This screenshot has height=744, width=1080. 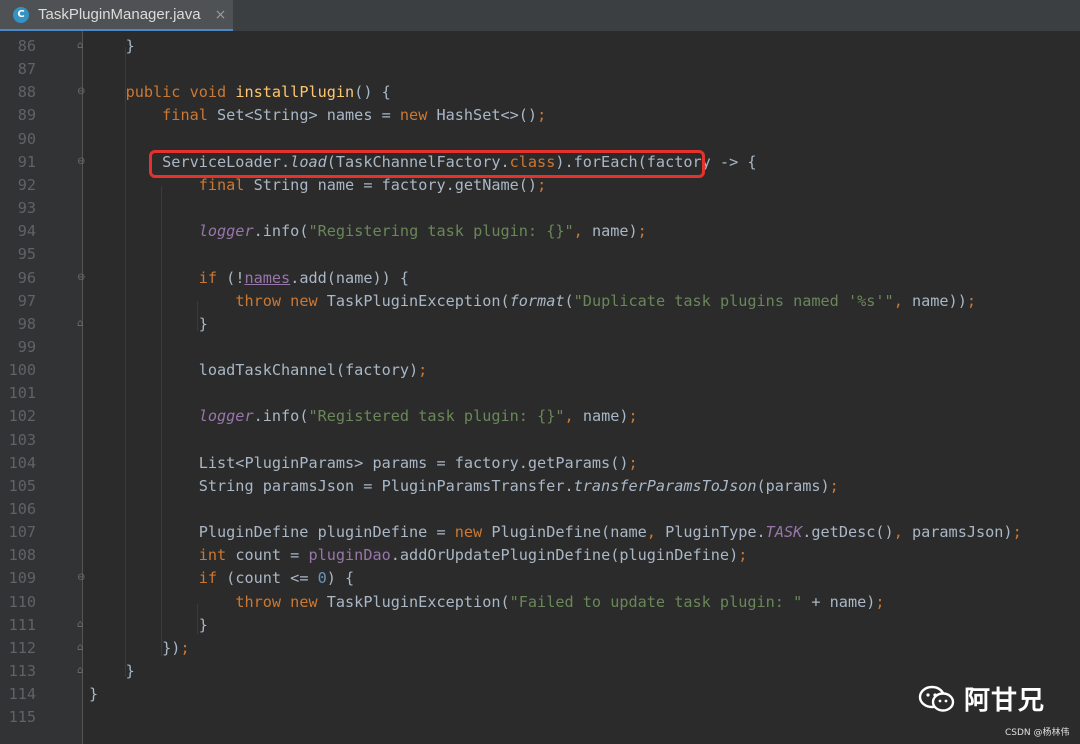 What do you see at coordinates (540, 625) in the screenshot?
I see `code-line: 111 ⌂ }` at bounding box center [540, 625].